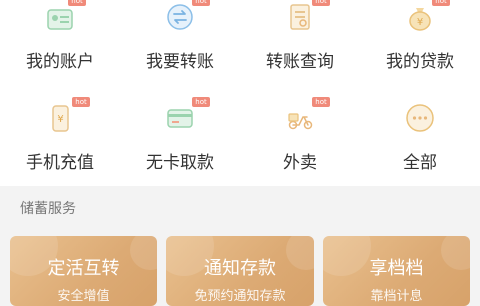  Describe the element at coordinates (300, 140) in the screenshot. I see `grid-item-delivery: hot 外卖` at that location.